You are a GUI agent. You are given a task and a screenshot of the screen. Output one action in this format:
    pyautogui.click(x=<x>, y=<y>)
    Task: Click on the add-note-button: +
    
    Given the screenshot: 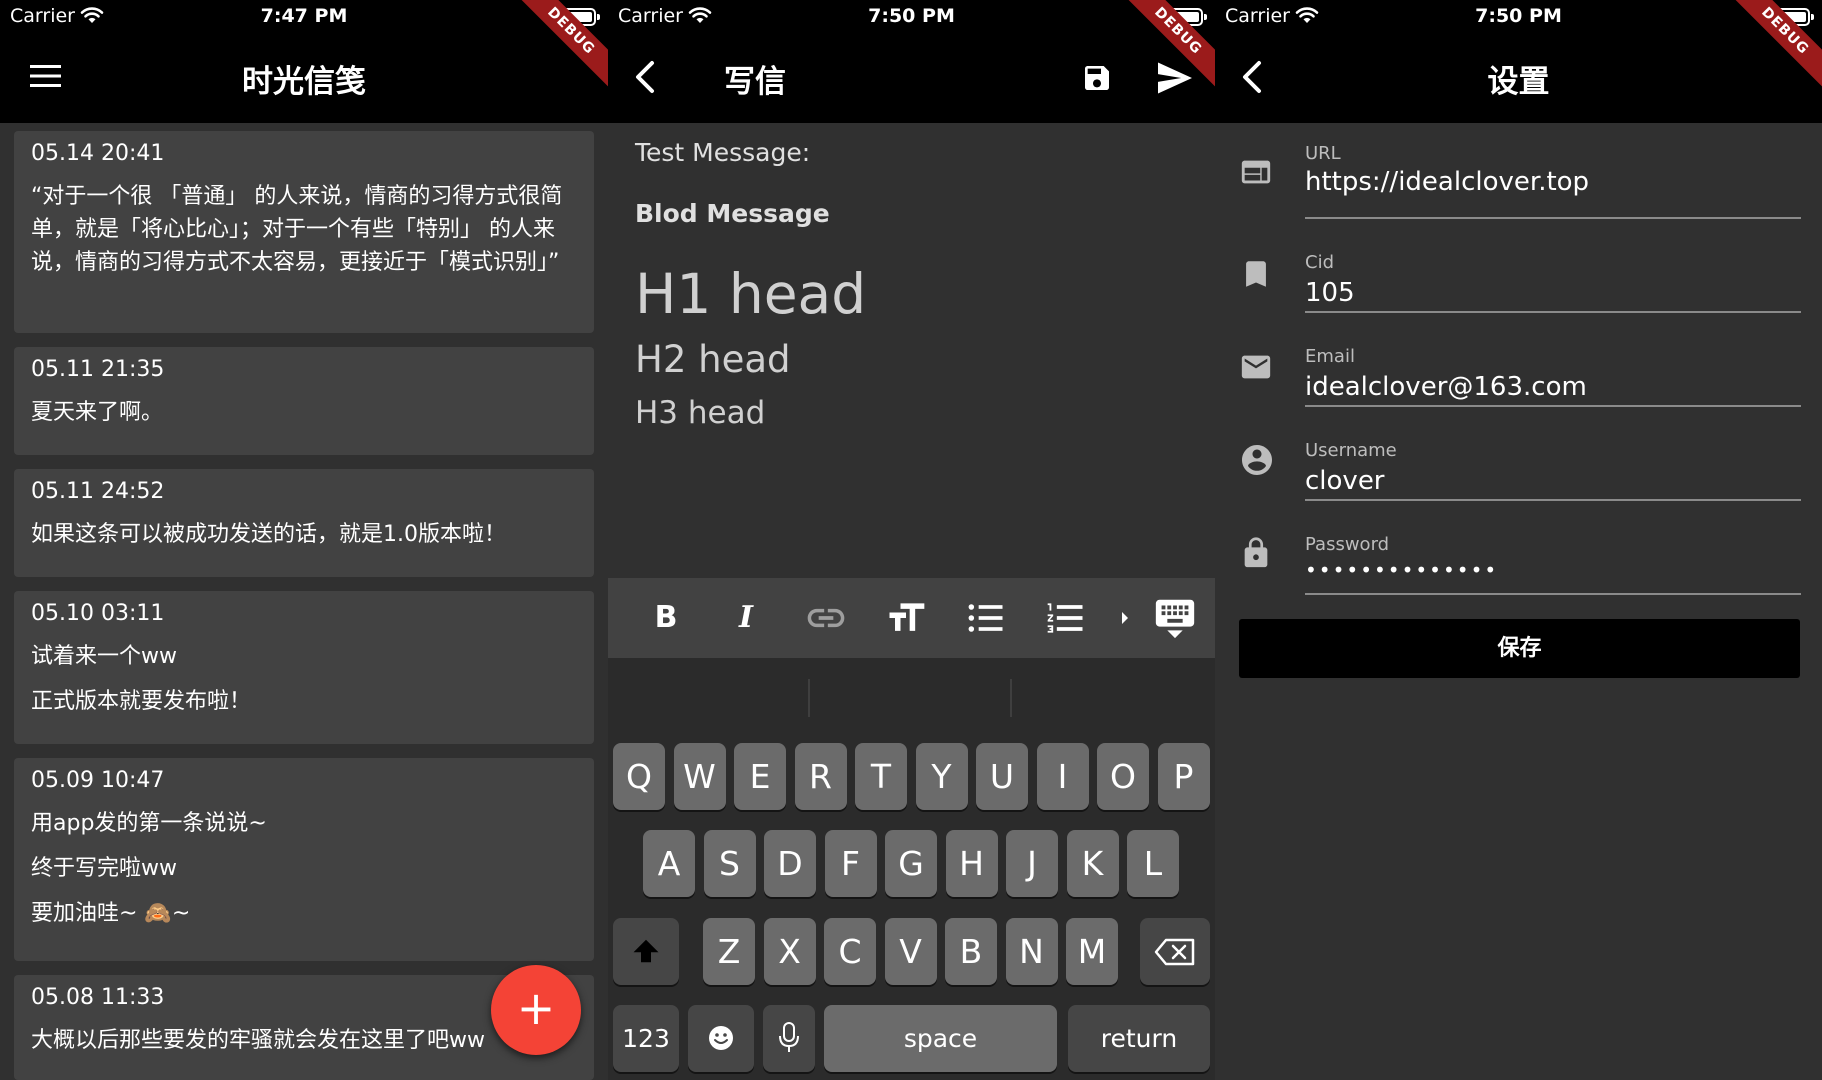 What is the action you would take?
    pyautogui.click(x=536, y=1010)
    